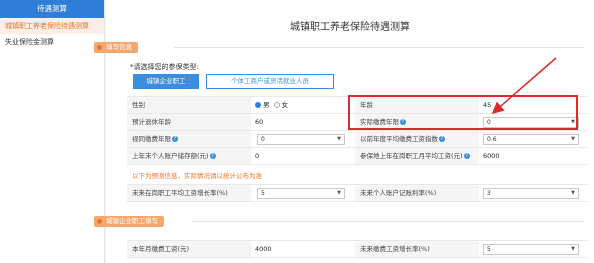 The width and height of the screenshot is (594, 263). What do you see at coordinates (524, 85) in the screenshot?
I see `annotation-arrow-icon` at bounding box center [524, 85].